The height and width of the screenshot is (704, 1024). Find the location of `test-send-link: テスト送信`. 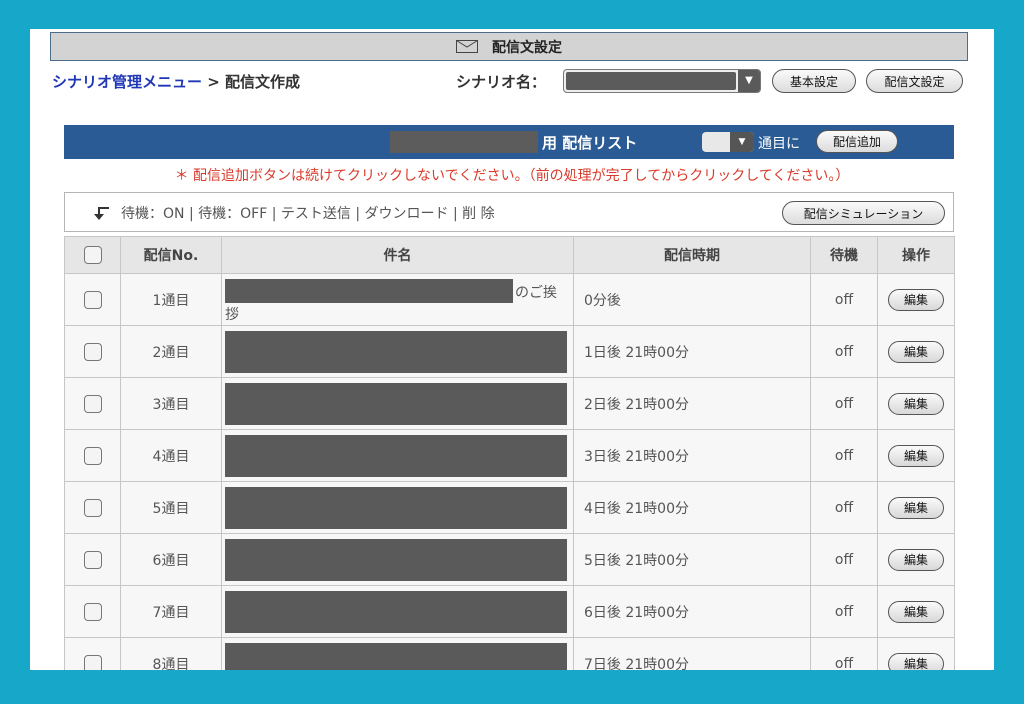

test-send-link: テスト送信 is located at coordinates (316, 214).